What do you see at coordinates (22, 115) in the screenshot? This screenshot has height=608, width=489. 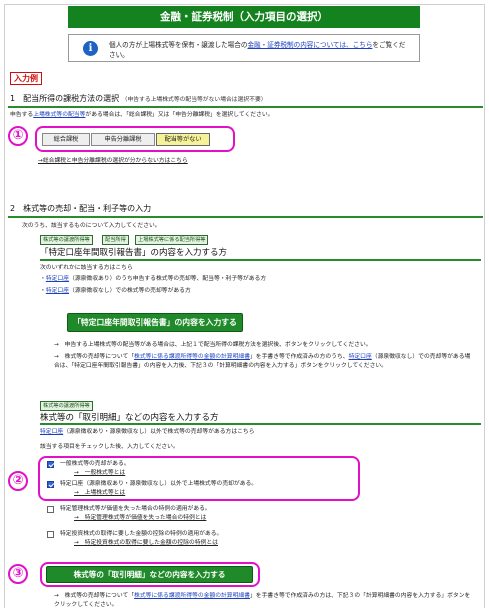 I see `section1-desc-before: 申告する` at bounding box center [22, 115].